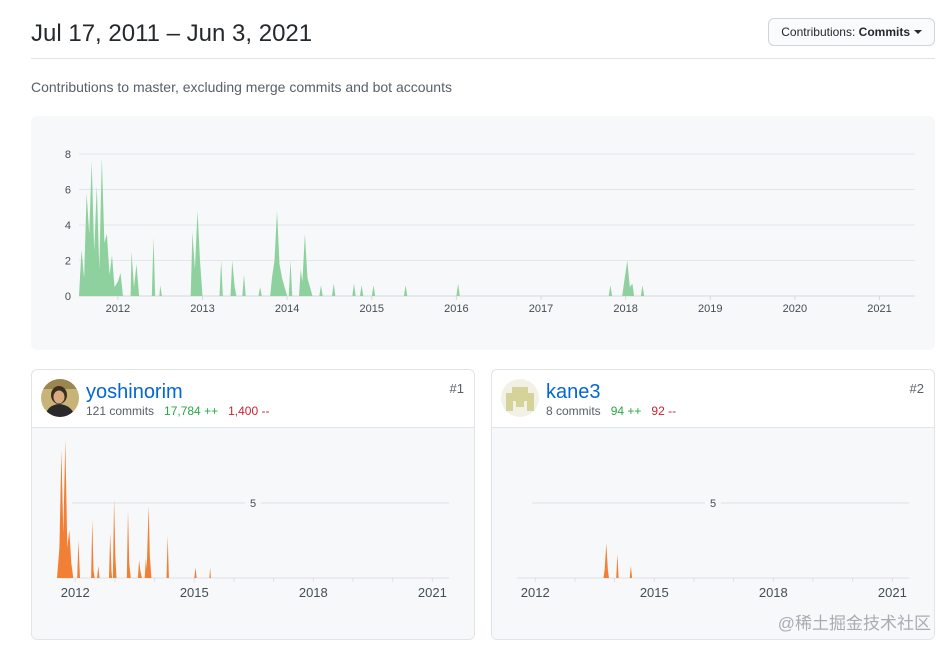  Describe the element at coordinates (664, 411) in the screenshot. I see `deletions-count: 92 --` at that location.